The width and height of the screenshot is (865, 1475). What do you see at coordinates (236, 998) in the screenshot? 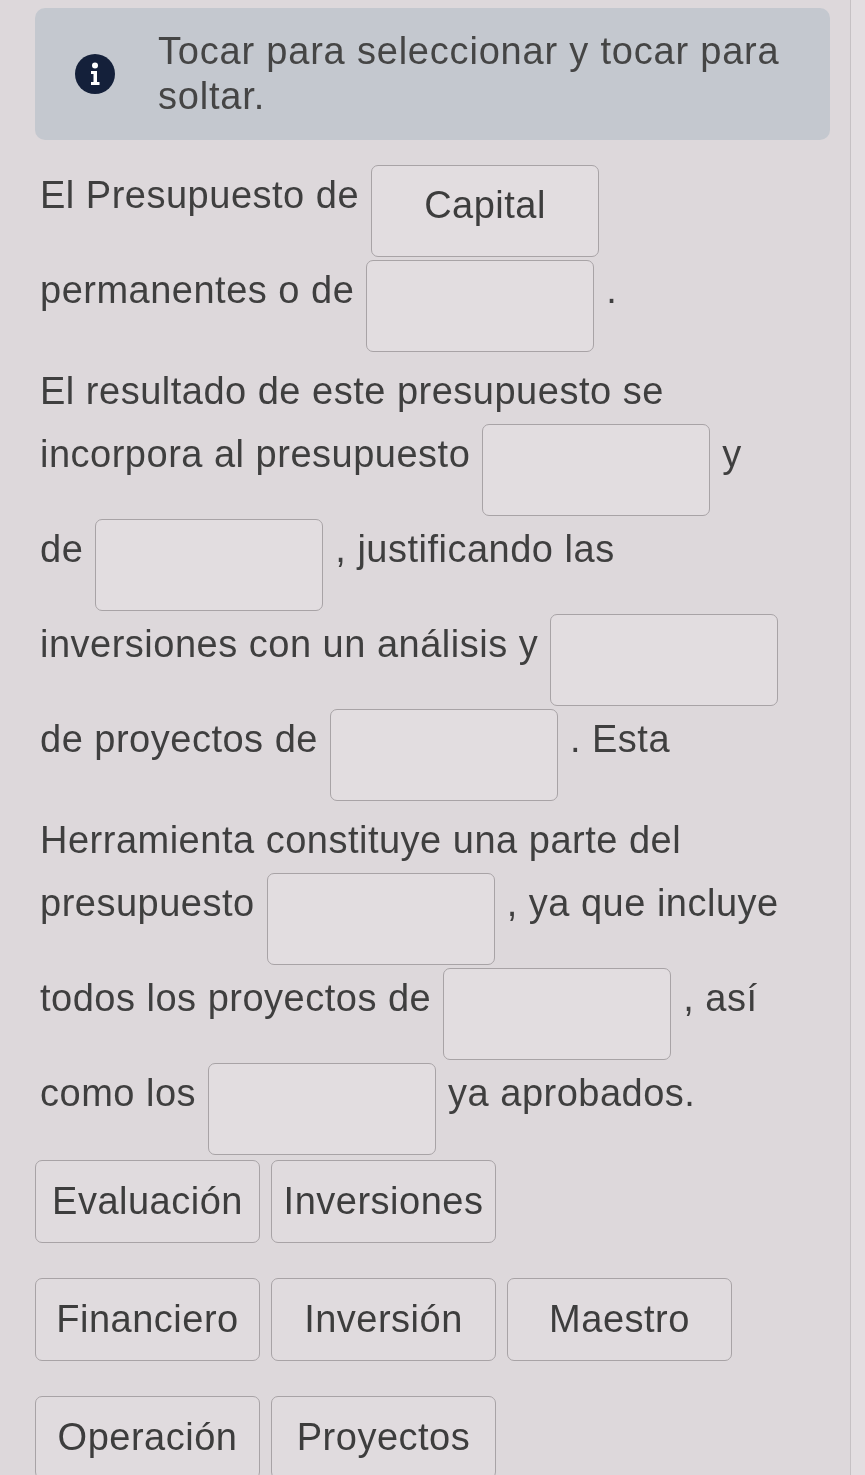
I see `passage-text: todos los proyectos de` at bounding box center [236, 998].